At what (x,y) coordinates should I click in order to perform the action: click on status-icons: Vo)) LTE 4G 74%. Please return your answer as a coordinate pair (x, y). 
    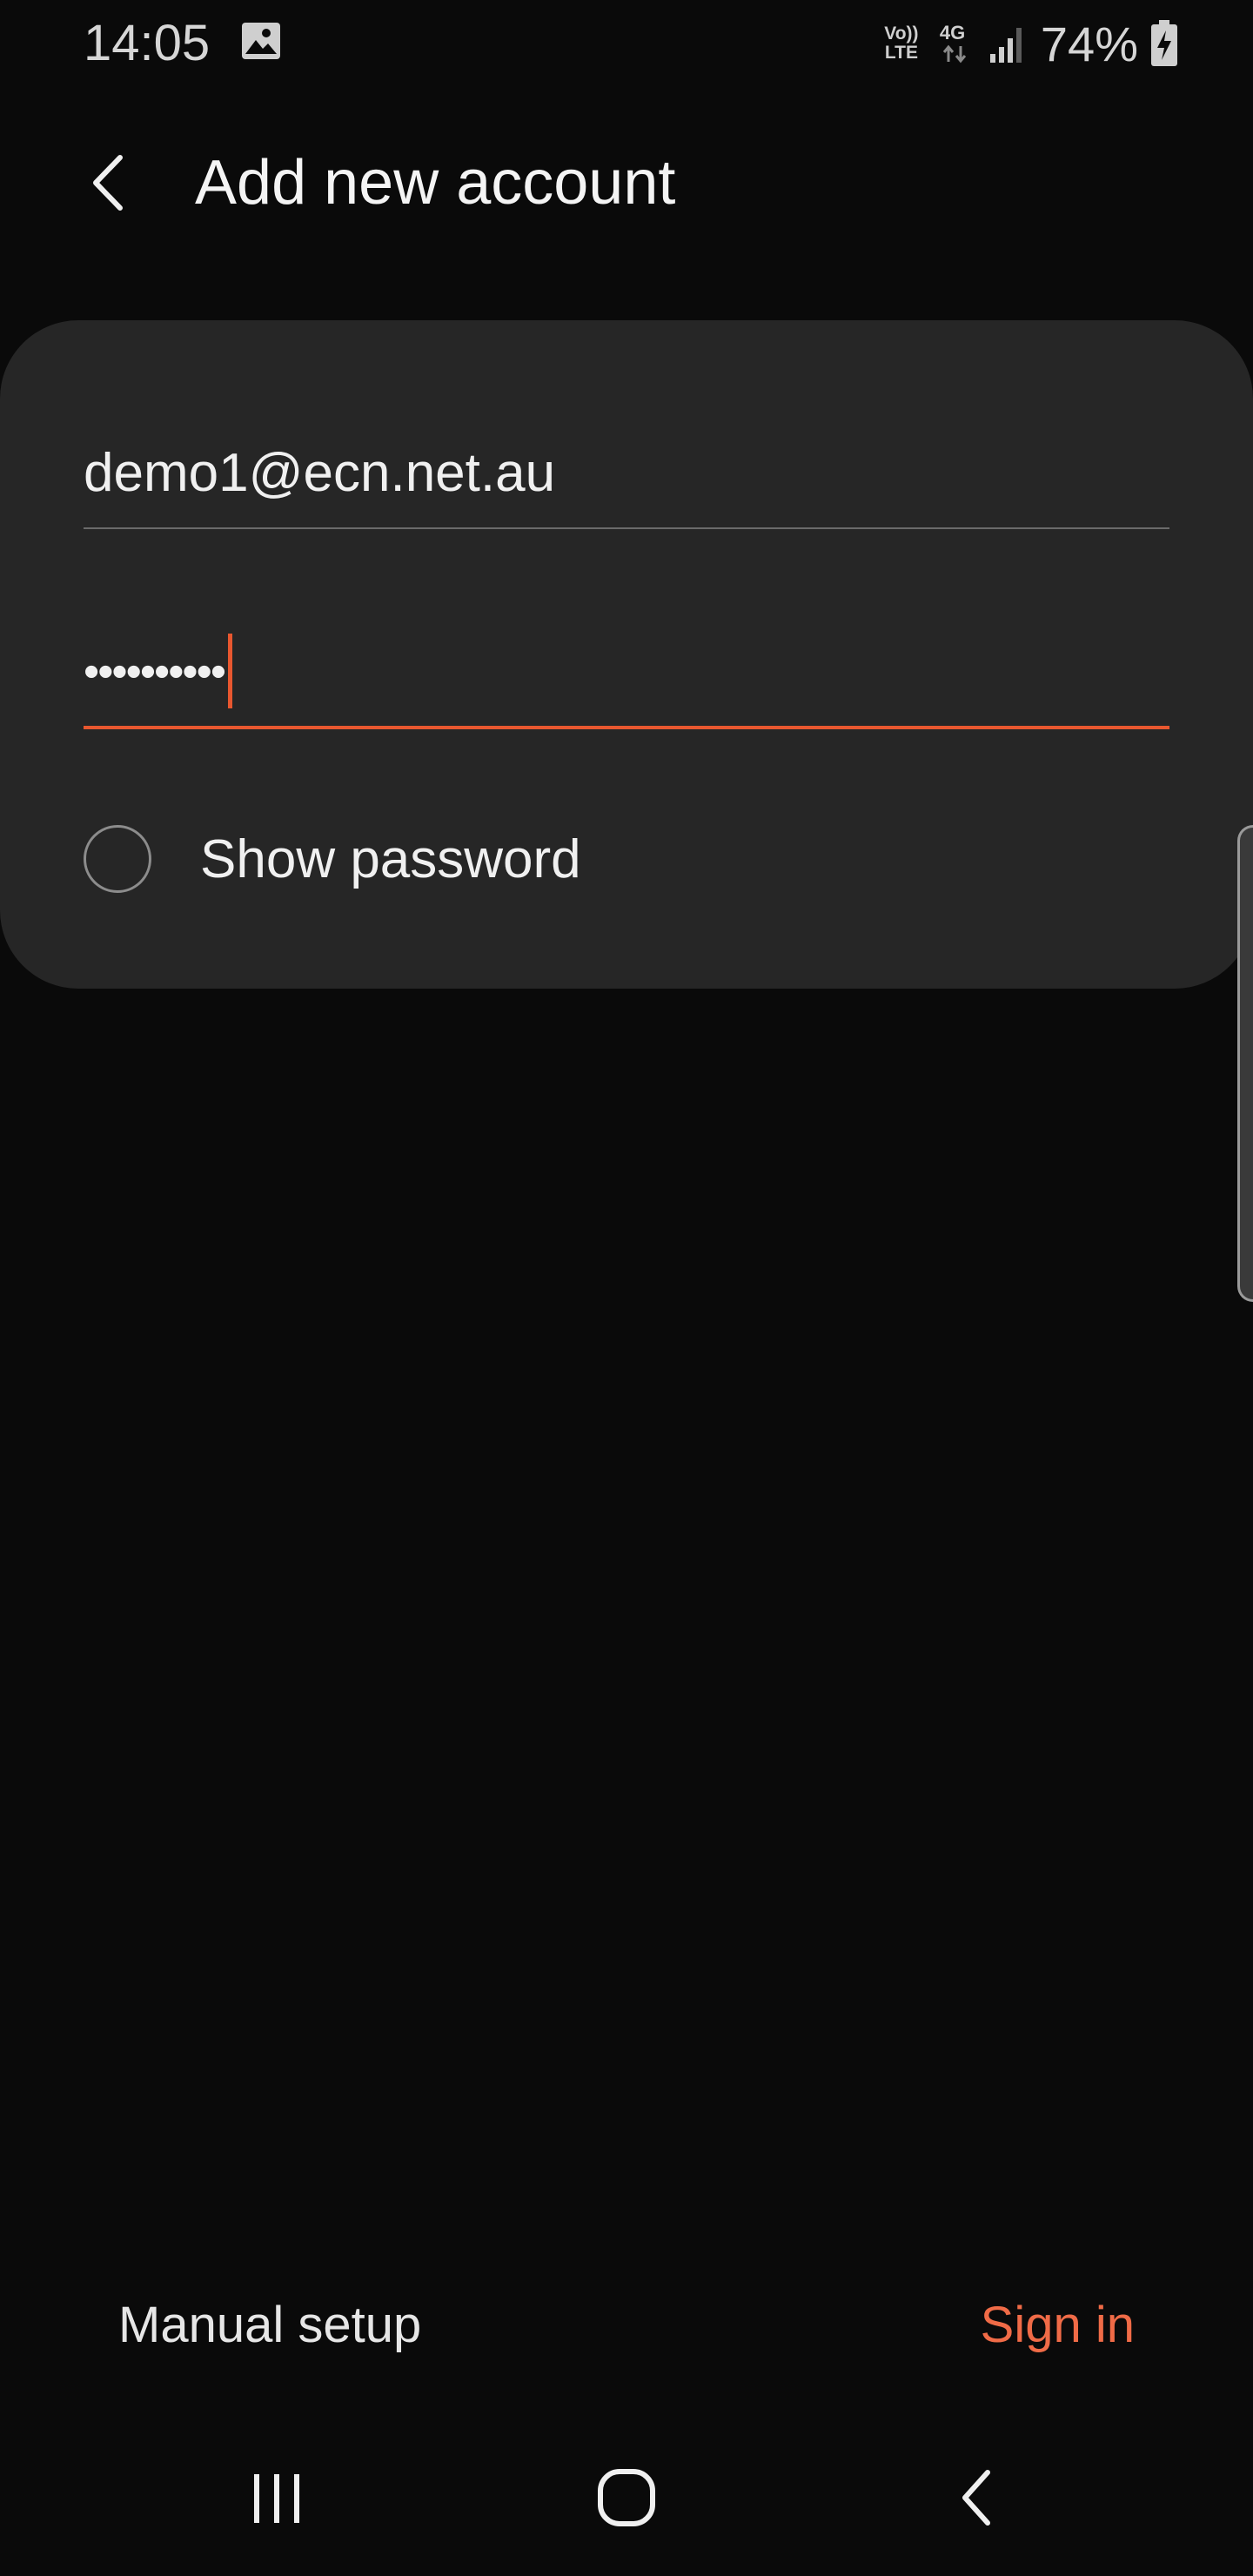
    Looking at the image, I should click on (1028, 43).